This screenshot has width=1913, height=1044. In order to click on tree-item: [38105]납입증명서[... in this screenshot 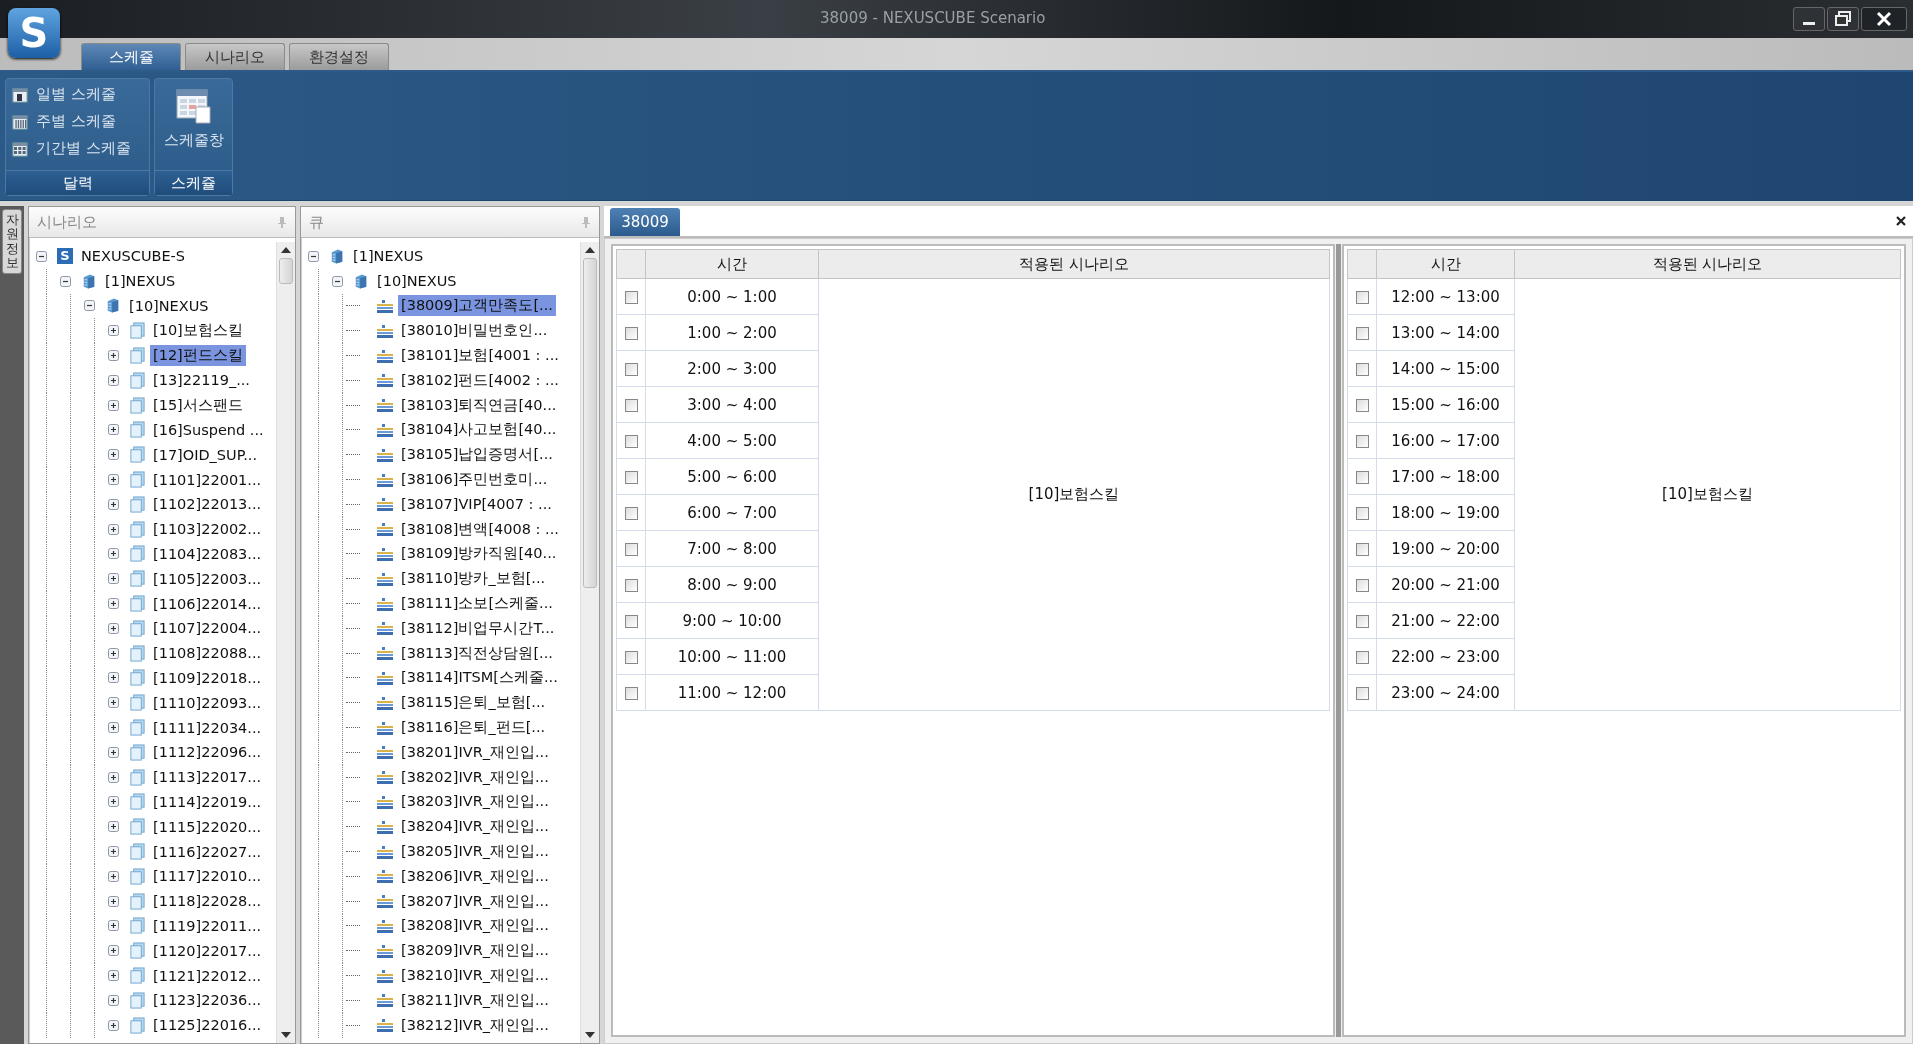, I will do `click(477, 455)`.